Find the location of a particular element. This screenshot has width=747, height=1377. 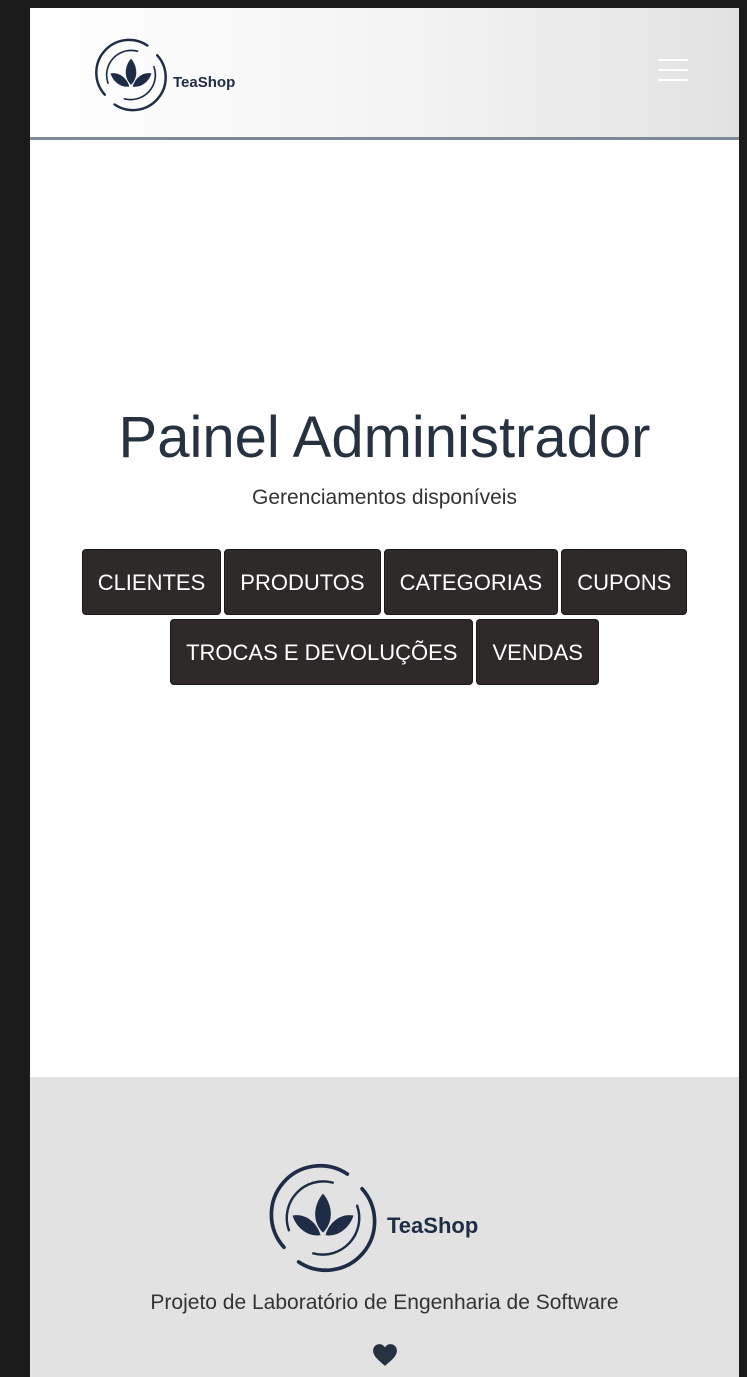

hamburger-icon-bar-top is located at coordinates (673, 60).